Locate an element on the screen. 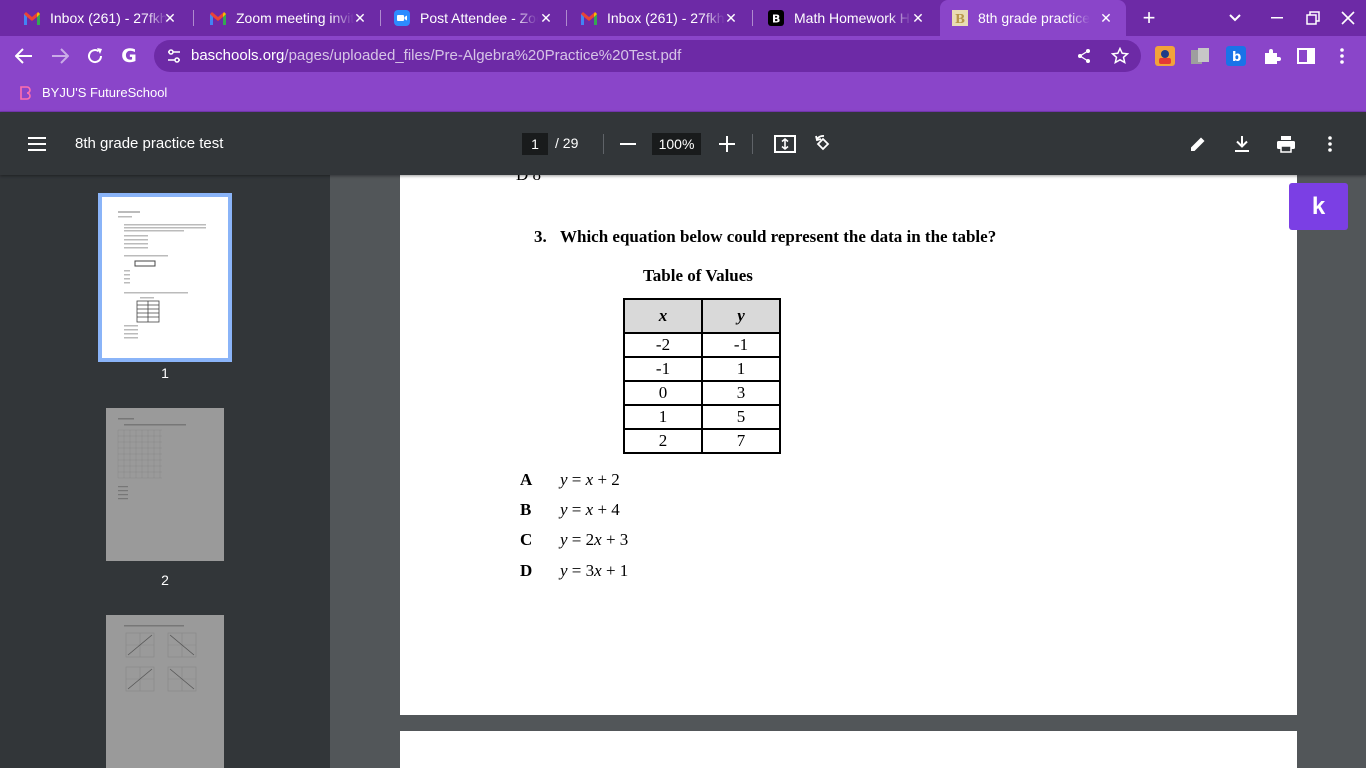 The image size is (1366, 768). table-row: -1 1 is located at coordinates (702, 369).